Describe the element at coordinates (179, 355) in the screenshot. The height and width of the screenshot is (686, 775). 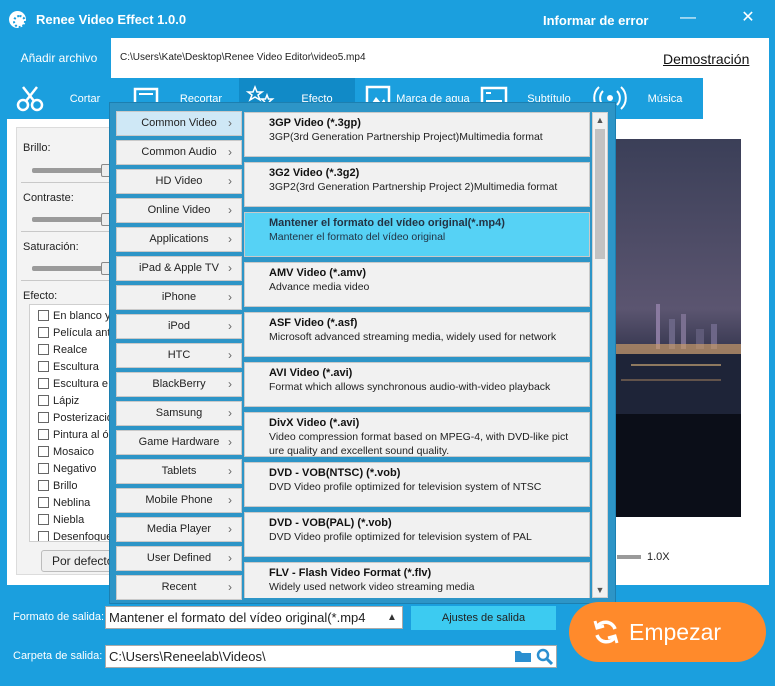
I see `category-htc: HTC ›` at that location.